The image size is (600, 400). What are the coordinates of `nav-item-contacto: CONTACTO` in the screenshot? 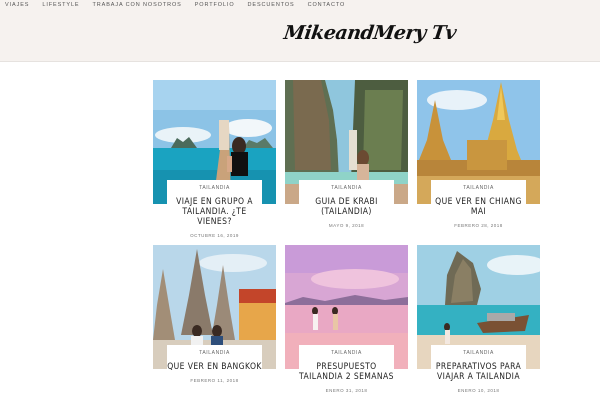 It's located at (327, 5).